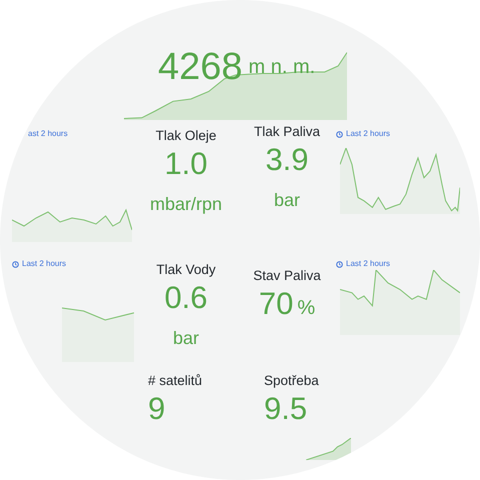 This screenshot has height=480, width=480. What do you see at coordinates (186, 136) in the screenshot?
I see `stat-title: Tlak Oleje` at bounding box center [186, 136].